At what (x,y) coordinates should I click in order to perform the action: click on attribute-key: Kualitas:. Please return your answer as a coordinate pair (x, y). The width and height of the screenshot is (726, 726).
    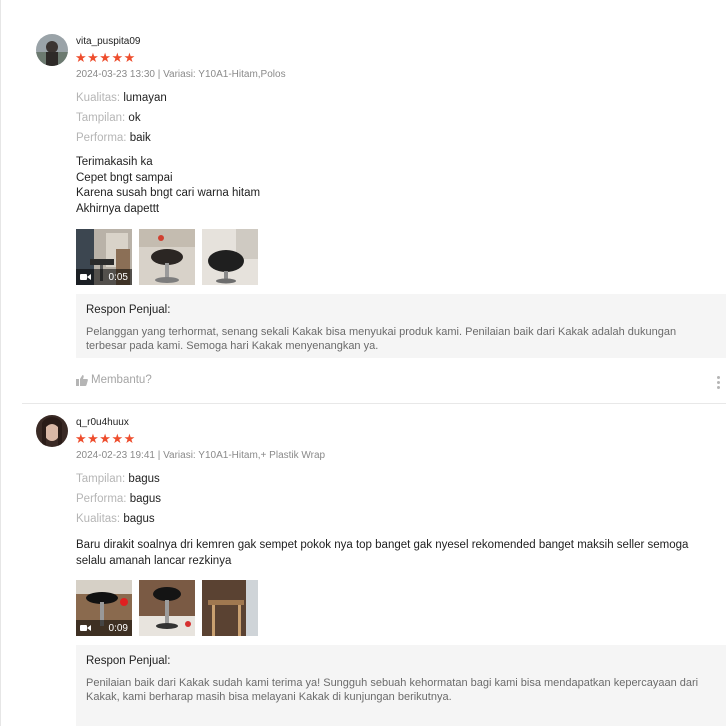
    Looking at the image, I should click on (98, 519).